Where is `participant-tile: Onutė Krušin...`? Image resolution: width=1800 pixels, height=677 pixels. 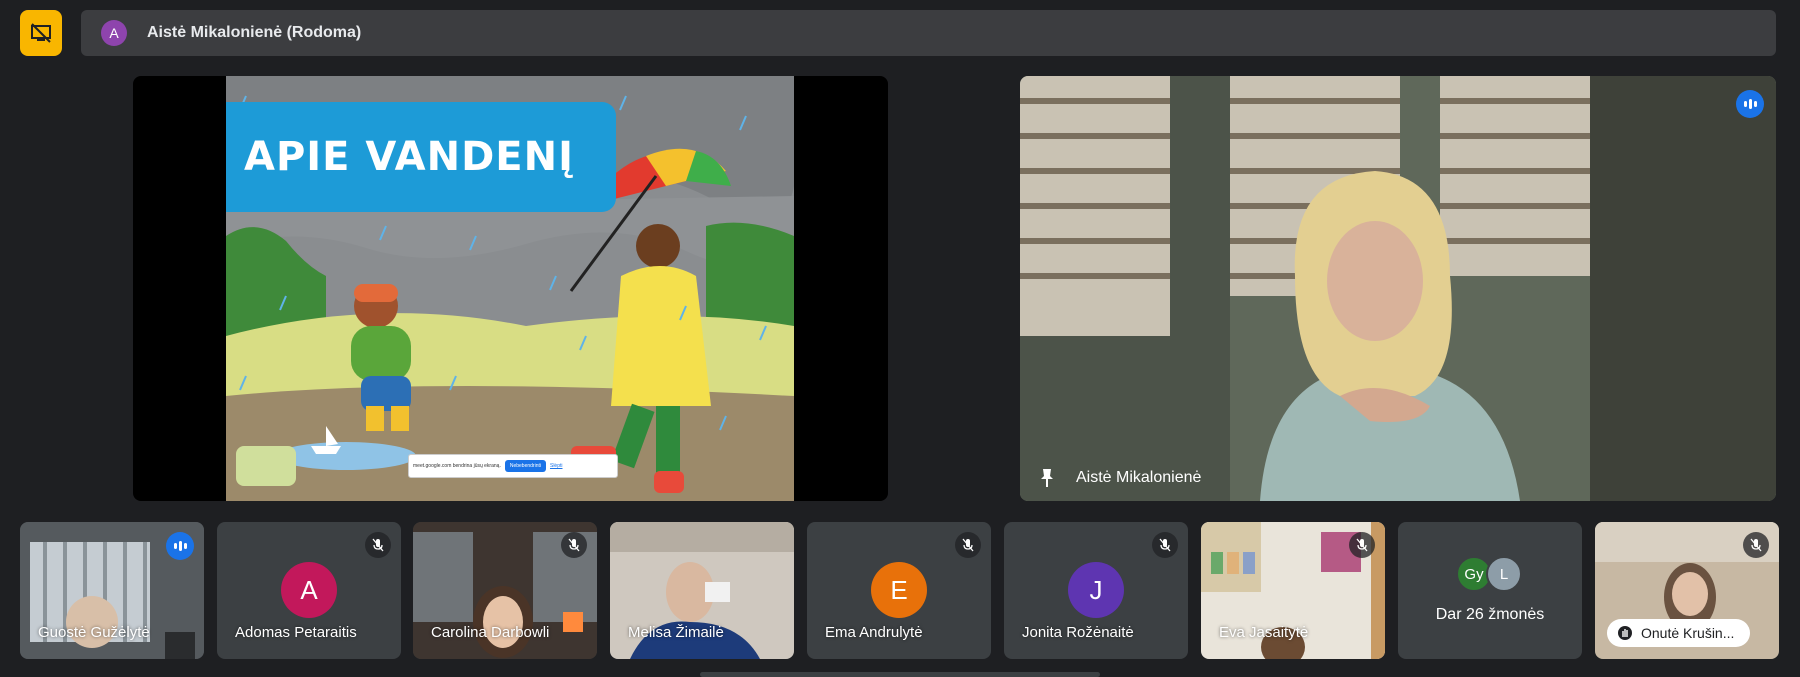
participant-tile: Onutė Krušin... is located at coordinates (1687, 590).